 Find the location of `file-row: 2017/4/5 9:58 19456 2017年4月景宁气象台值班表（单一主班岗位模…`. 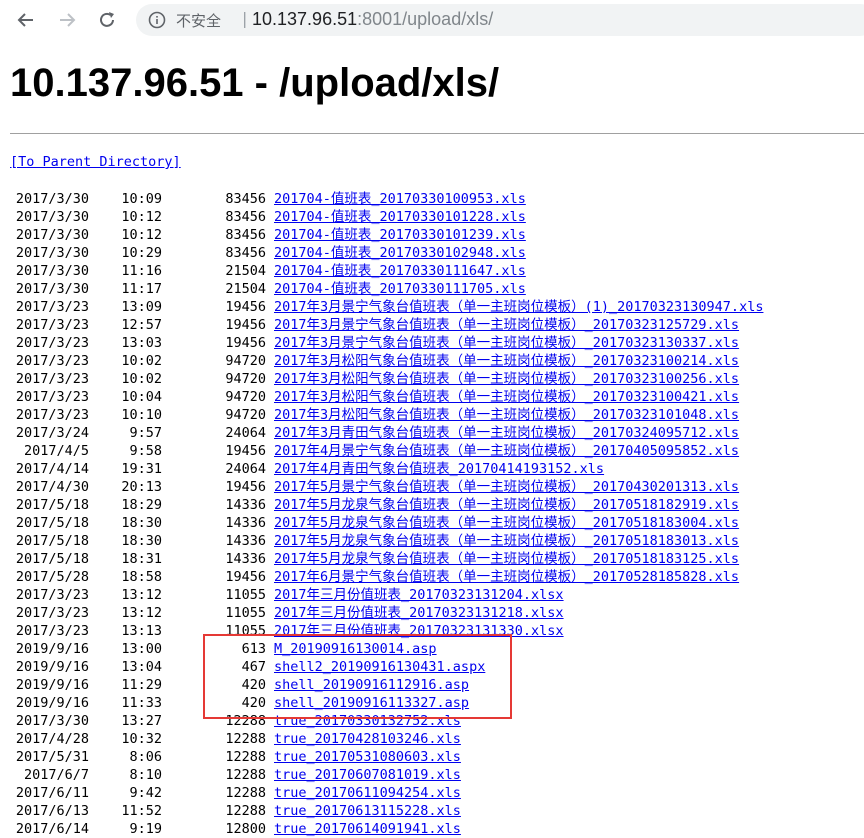

file-row: 2017/4/5 9:58 19456 2017年4月景宁气象台值班表（单一主班岗位模… is located at coordinates (432, 451).